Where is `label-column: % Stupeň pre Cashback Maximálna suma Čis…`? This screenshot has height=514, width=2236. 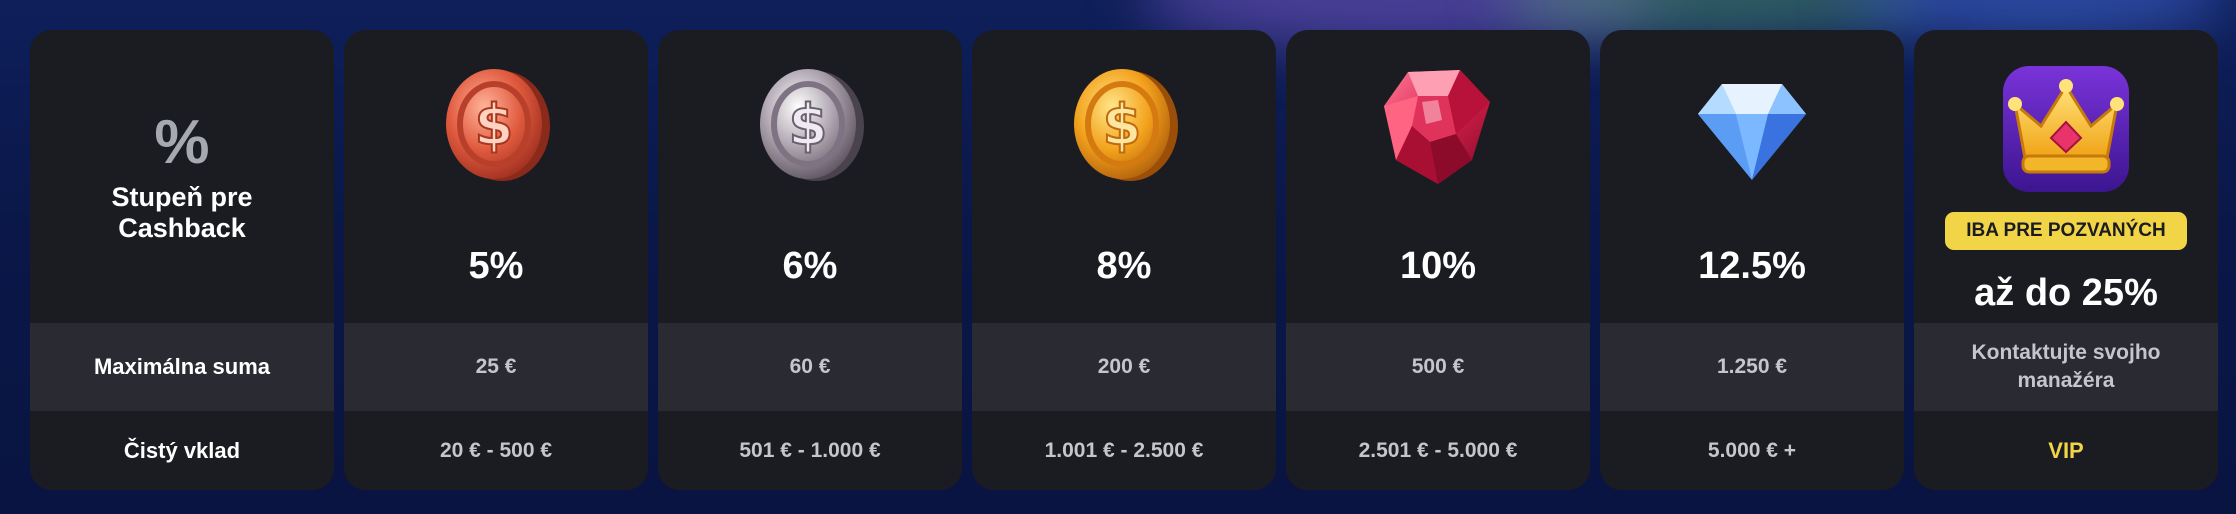
label-column: % Stupeň pre Cashback Maximálna suma Čis… is located at coordinates (182, 260).